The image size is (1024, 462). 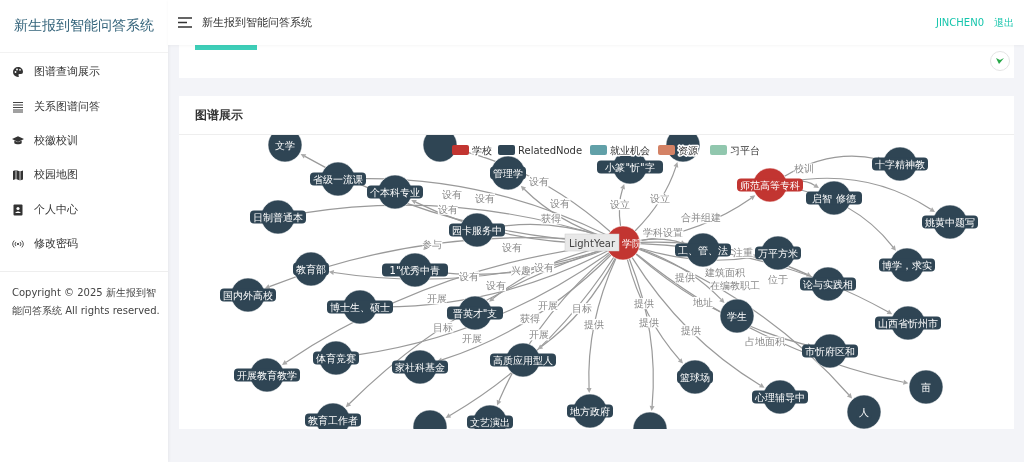 I want to click on sidebar-item: 校园地图, so click(x=84, y=175).